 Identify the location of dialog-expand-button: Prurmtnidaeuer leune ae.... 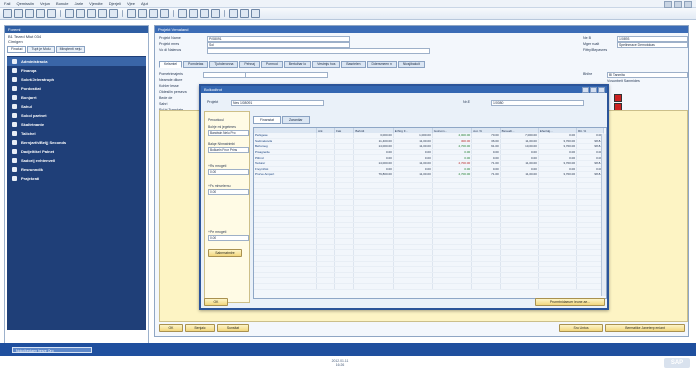
(570, 302).